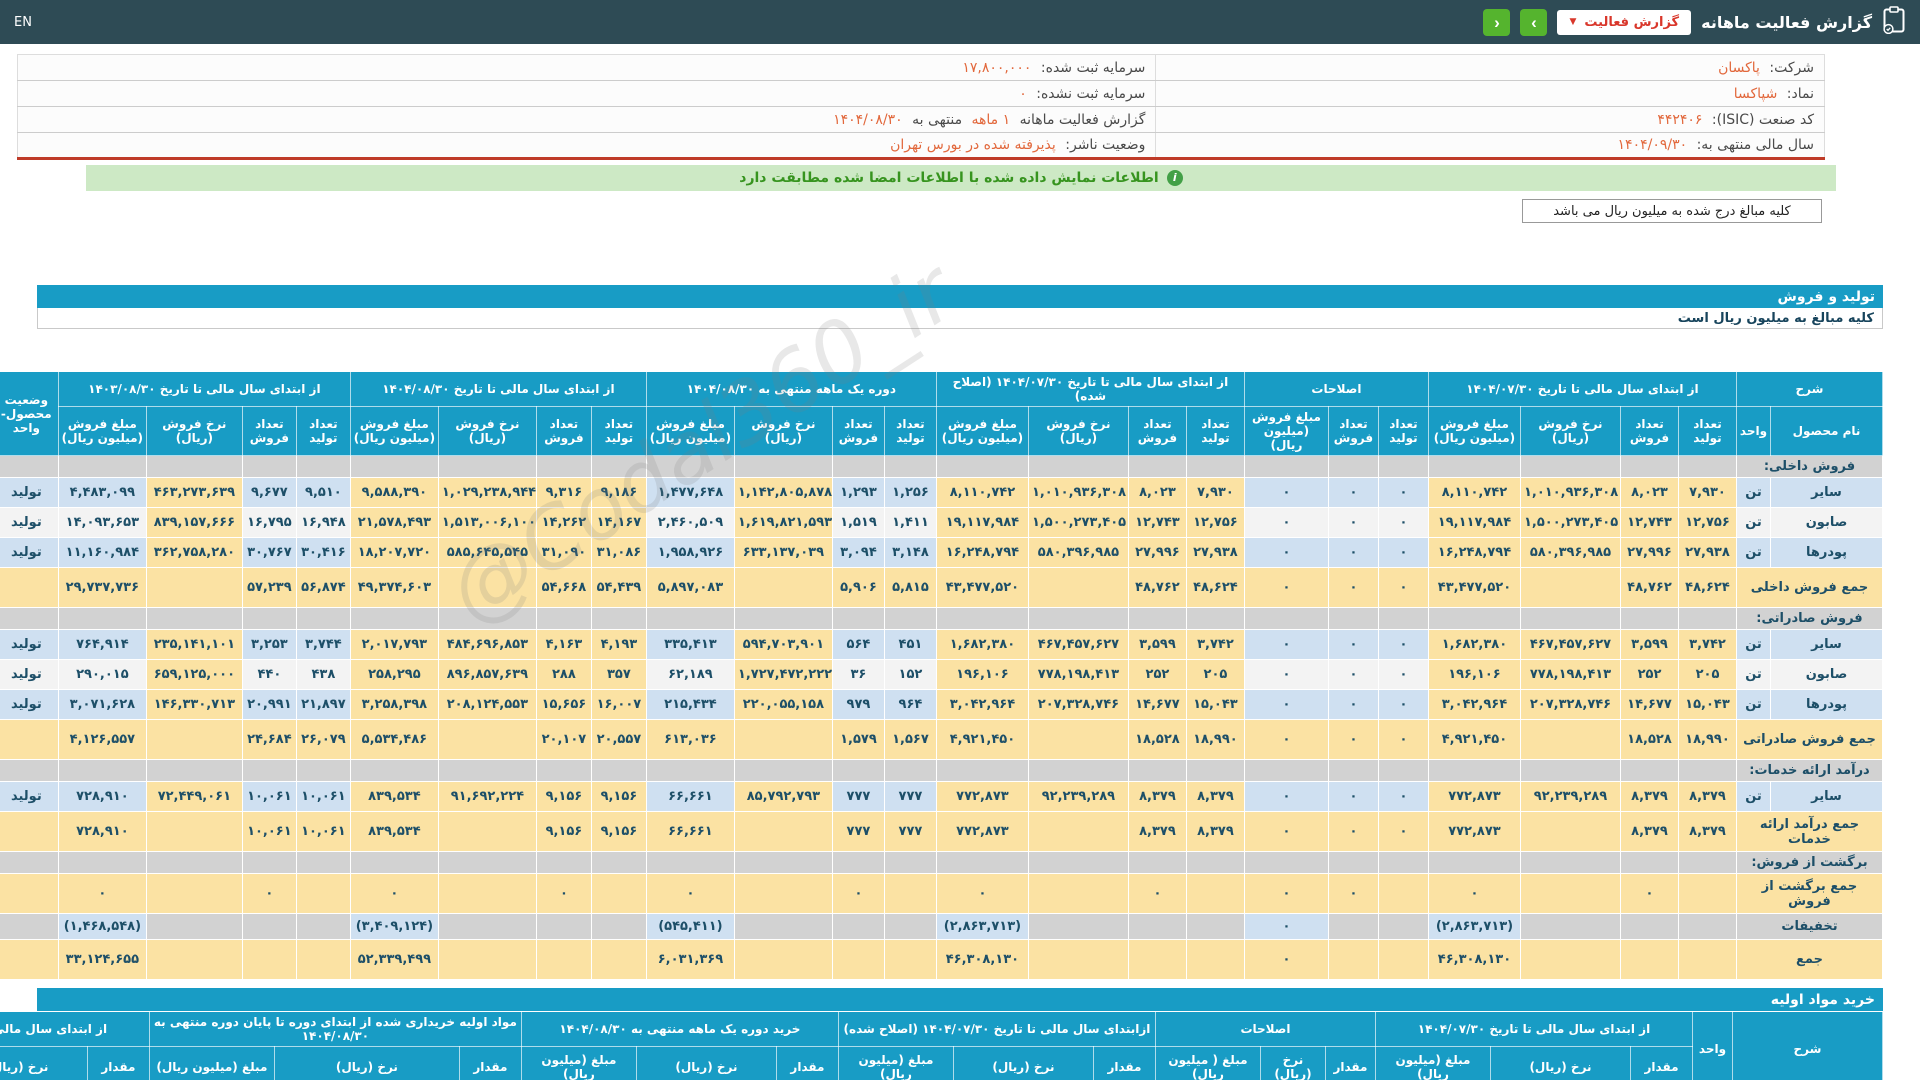 This screenshot has height=1080, width=1920. Describe the element at coordinates (1753, 431) in the screenshot. I see `column-header: واحد` at that location.